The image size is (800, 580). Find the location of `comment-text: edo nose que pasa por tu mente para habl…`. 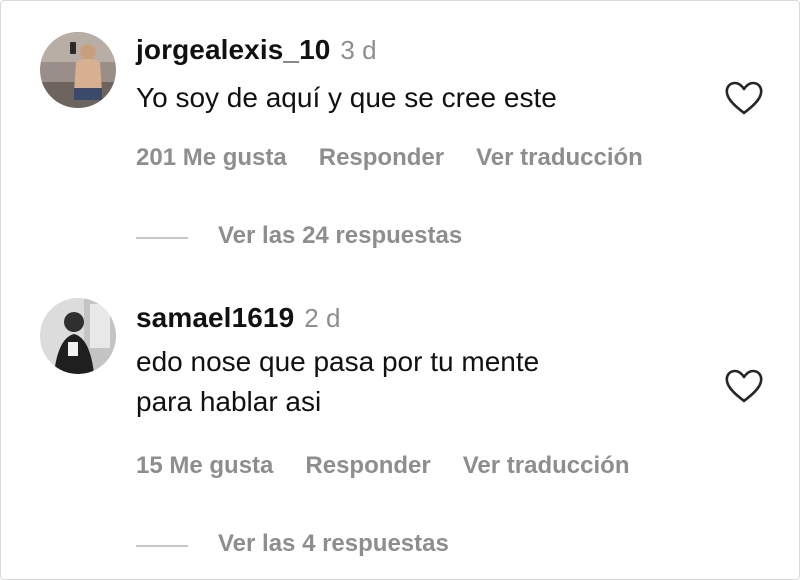

comment-text: edo nose que pasa por tu mente para habl… is located at coordinates (337, 382).